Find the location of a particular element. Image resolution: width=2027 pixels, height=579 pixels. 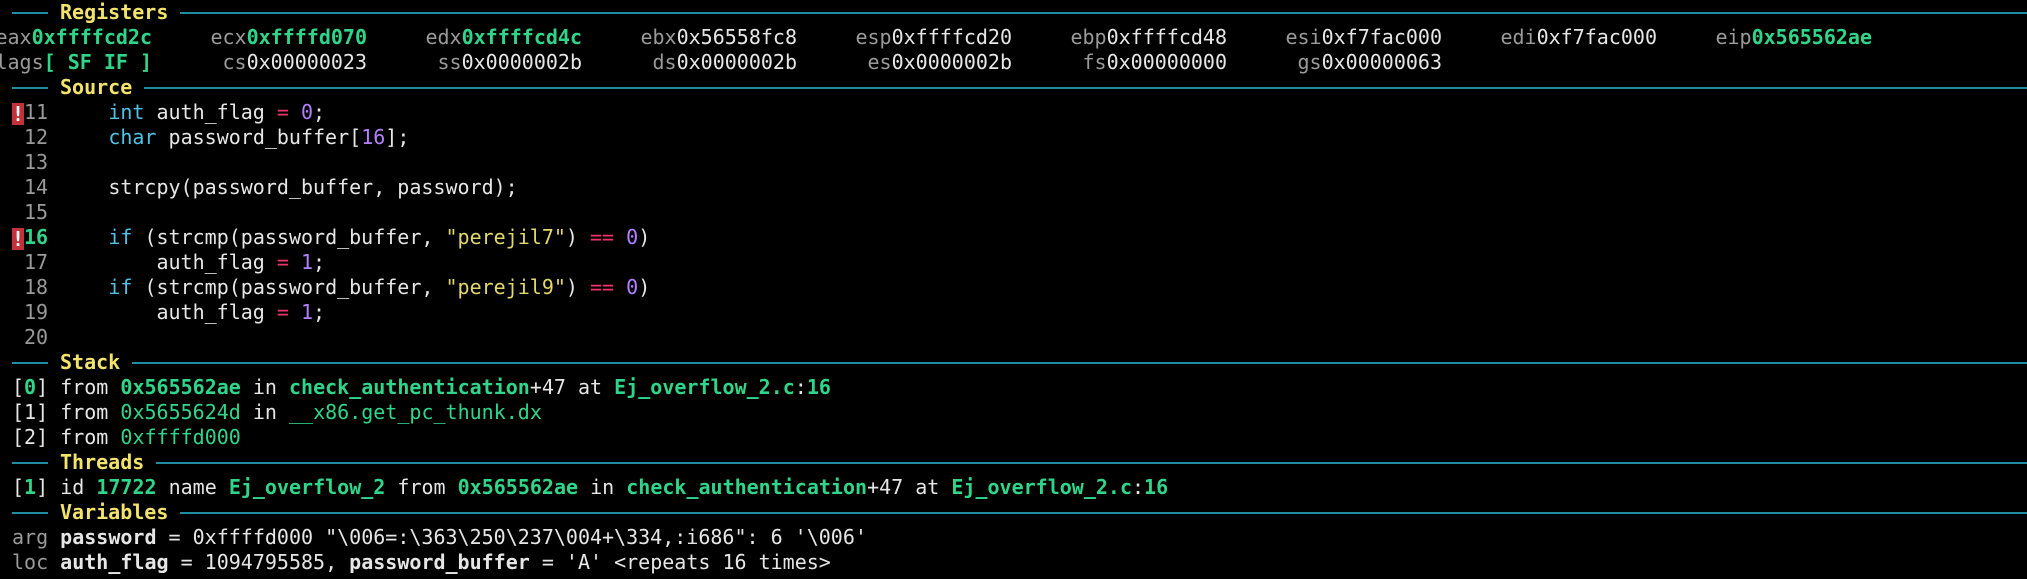

code-text: auth_flag is located at coordinates (216, 312).